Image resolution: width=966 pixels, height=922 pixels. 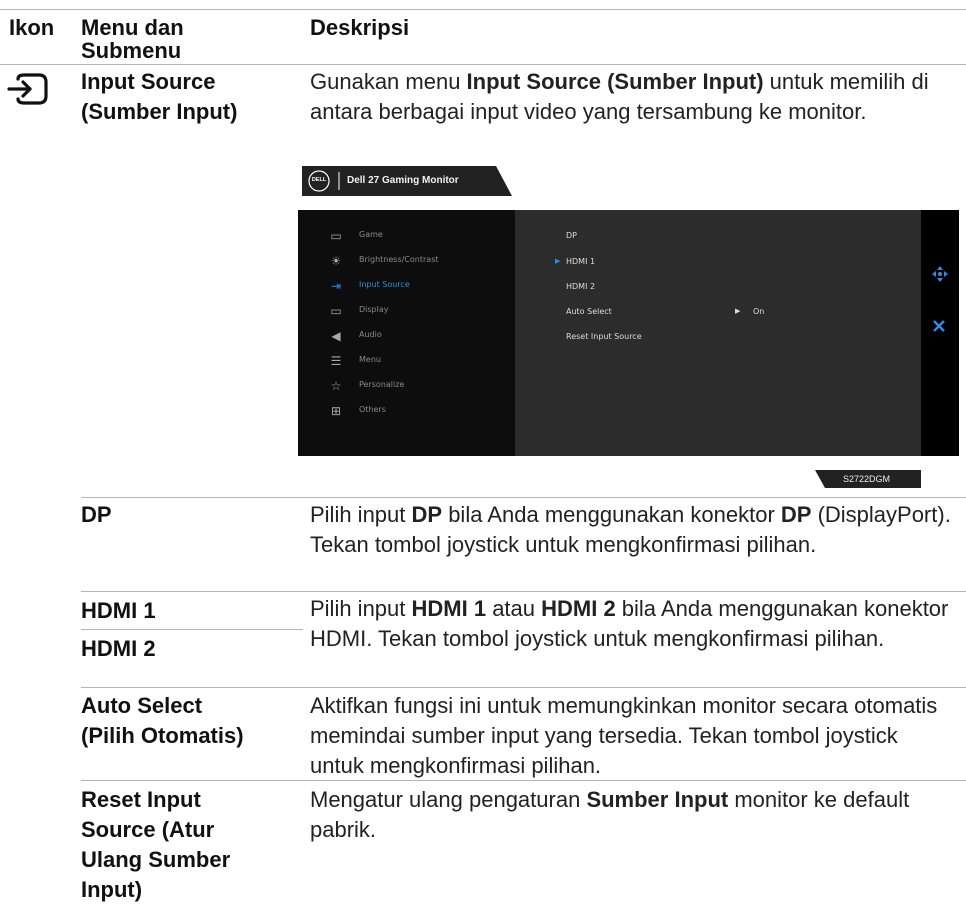 What do you see at coordinates (370, 359) in the screenshot?
I see `osd-menu-label: Menu` at bounding box center [370, 359].